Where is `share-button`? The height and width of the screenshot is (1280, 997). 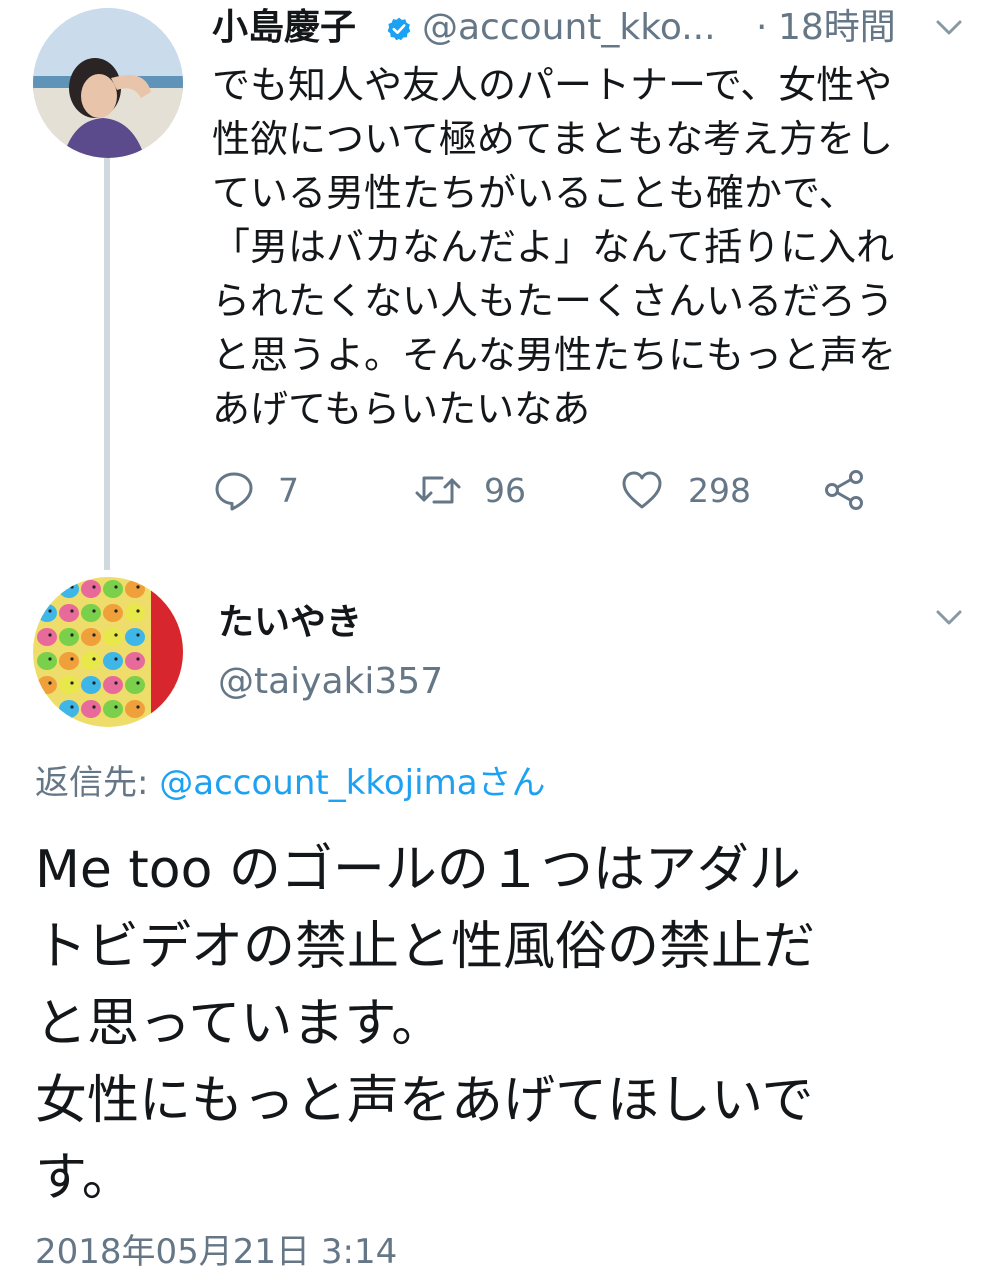
share-button is located at coordinates (844, 490).